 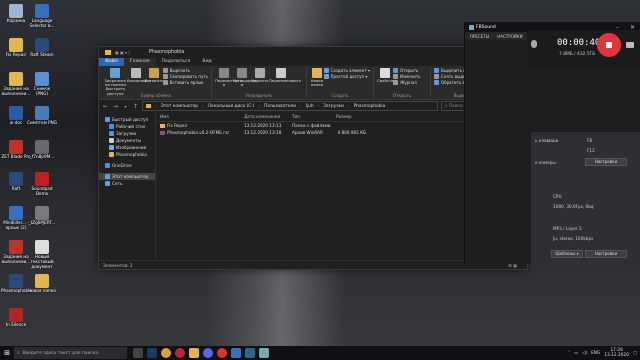 I want to click on nav-item-label: Быстрый доступ, so click(x=130, y=119).